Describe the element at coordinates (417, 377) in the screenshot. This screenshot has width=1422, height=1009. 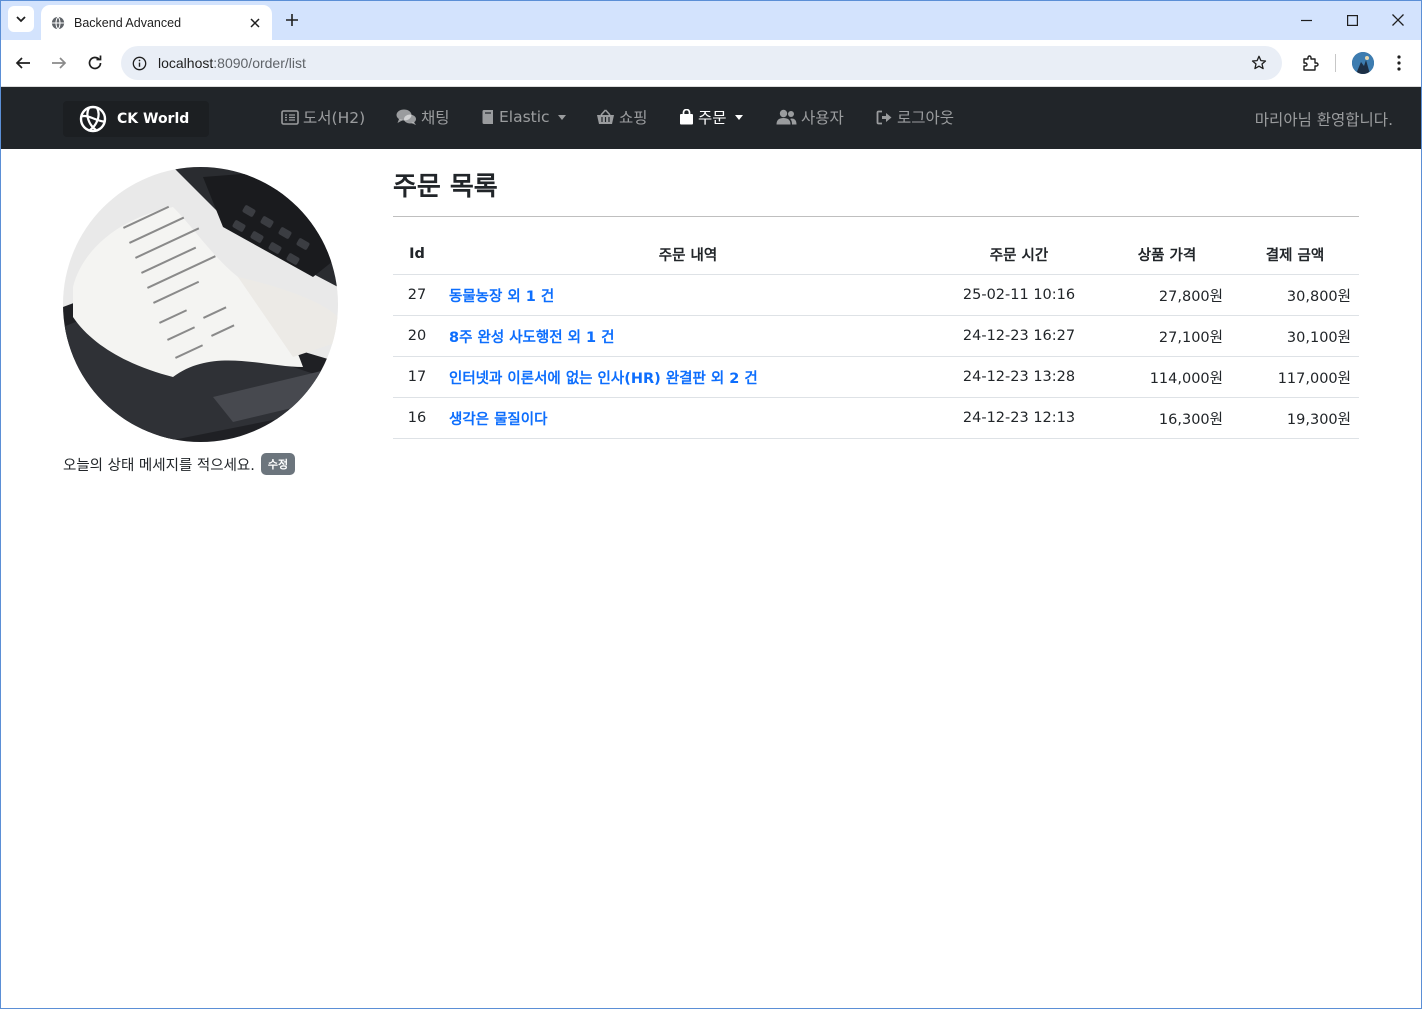
I see `order-id: 17` at that location.